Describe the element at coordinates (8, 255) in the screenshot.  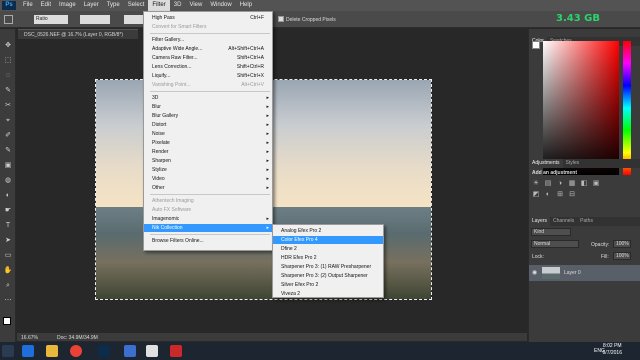
I see `tool-14-icon: ▭` at that location.